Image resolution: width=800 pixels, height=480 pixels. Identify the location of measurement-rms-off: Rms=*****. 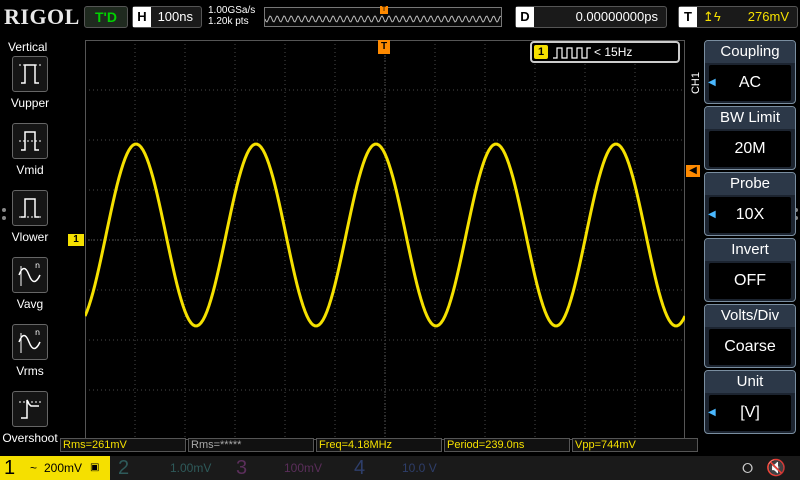
(251, 445).